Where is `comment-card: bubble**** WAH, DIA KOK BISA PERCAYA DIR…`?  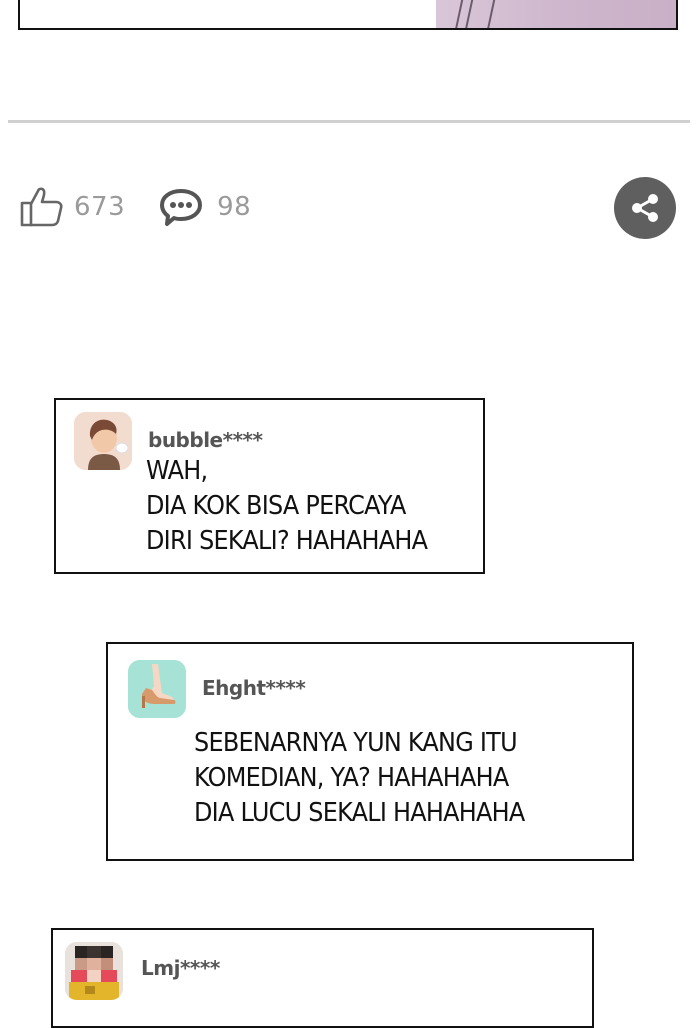 comment-card: bubble**** WAH, DIA KOK BISA PERCAYA DIR… is located at coordinates (269, 486).